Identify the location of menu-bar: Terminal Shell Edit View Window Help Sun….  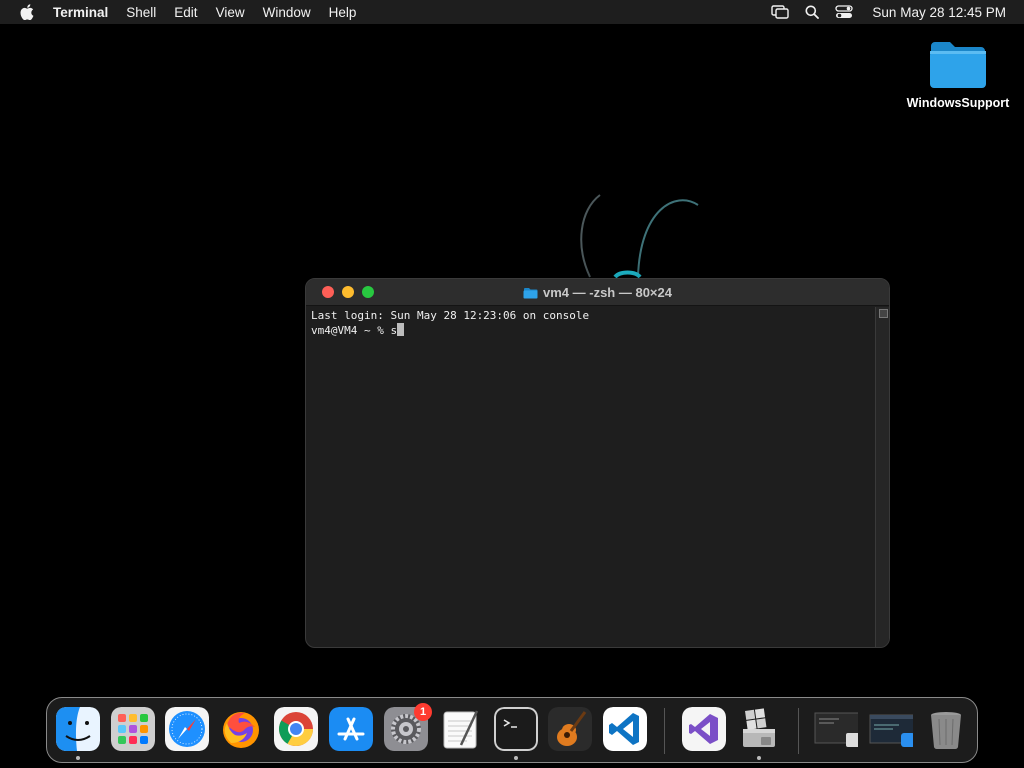
(512, 12).